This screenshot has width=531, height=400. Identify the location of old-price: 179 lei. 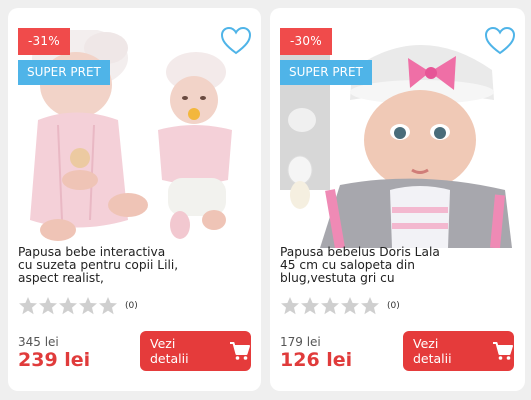
(300, 342).